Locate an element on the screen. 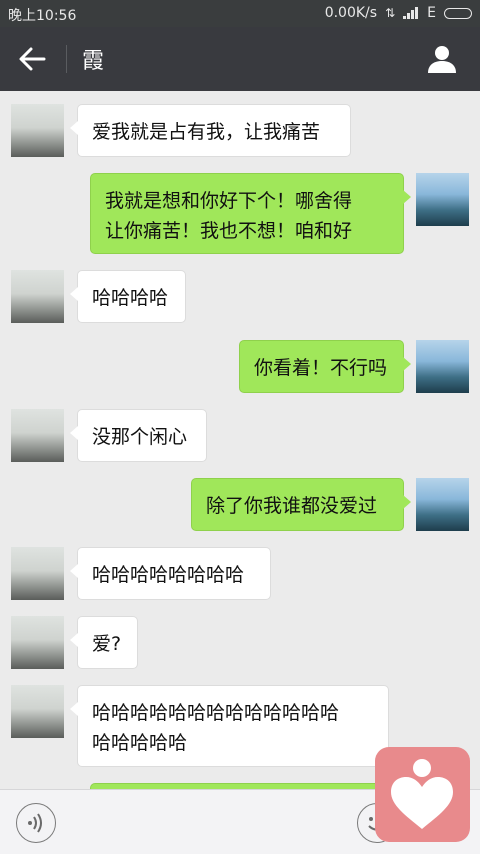  profile-button is located at coordinates (442, 59).